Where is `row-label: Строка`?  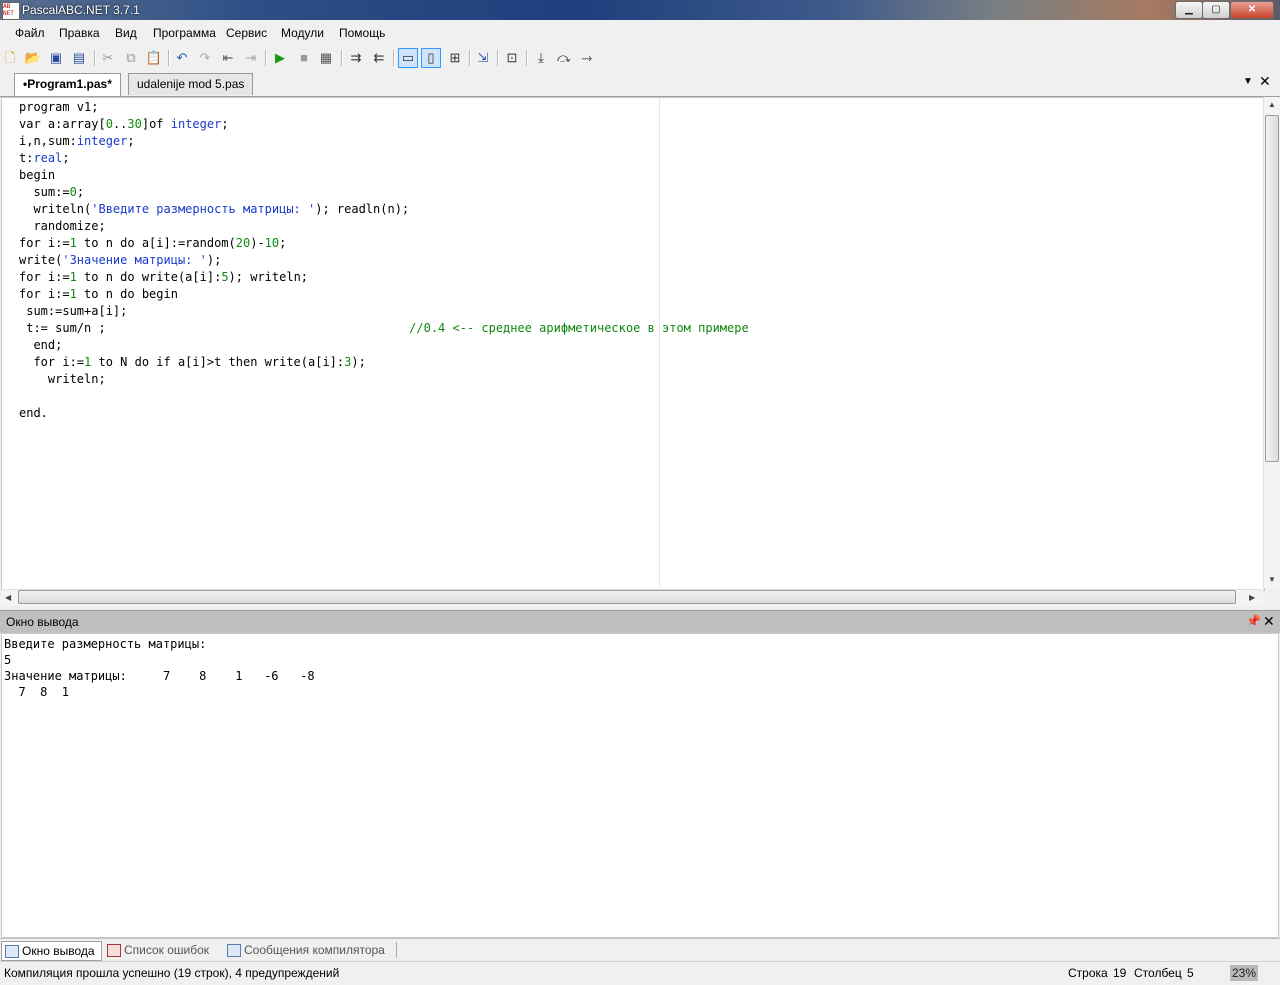
row-label: Строка is located at coordinates (1088, 973).